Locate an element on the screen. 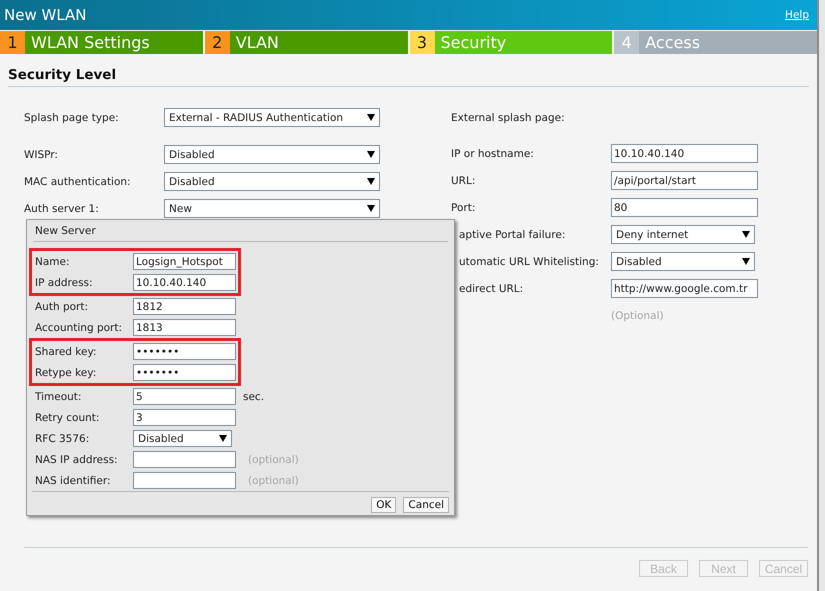 This screenshot has width=825, height=591. field-label: MAC authentication: is located at coordinates (78, 182).